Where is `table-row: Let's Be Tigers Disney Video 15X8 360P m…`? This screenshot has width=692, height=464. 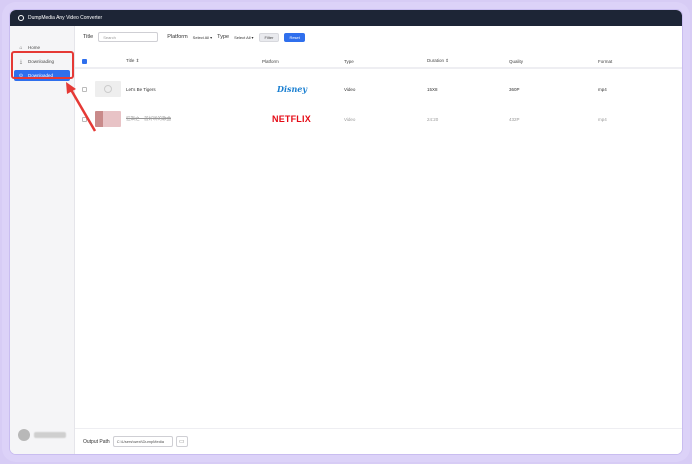
table-row: Let's Be Tigers Disney Video 15X8 360P m… is located at coordinates (378, 89).